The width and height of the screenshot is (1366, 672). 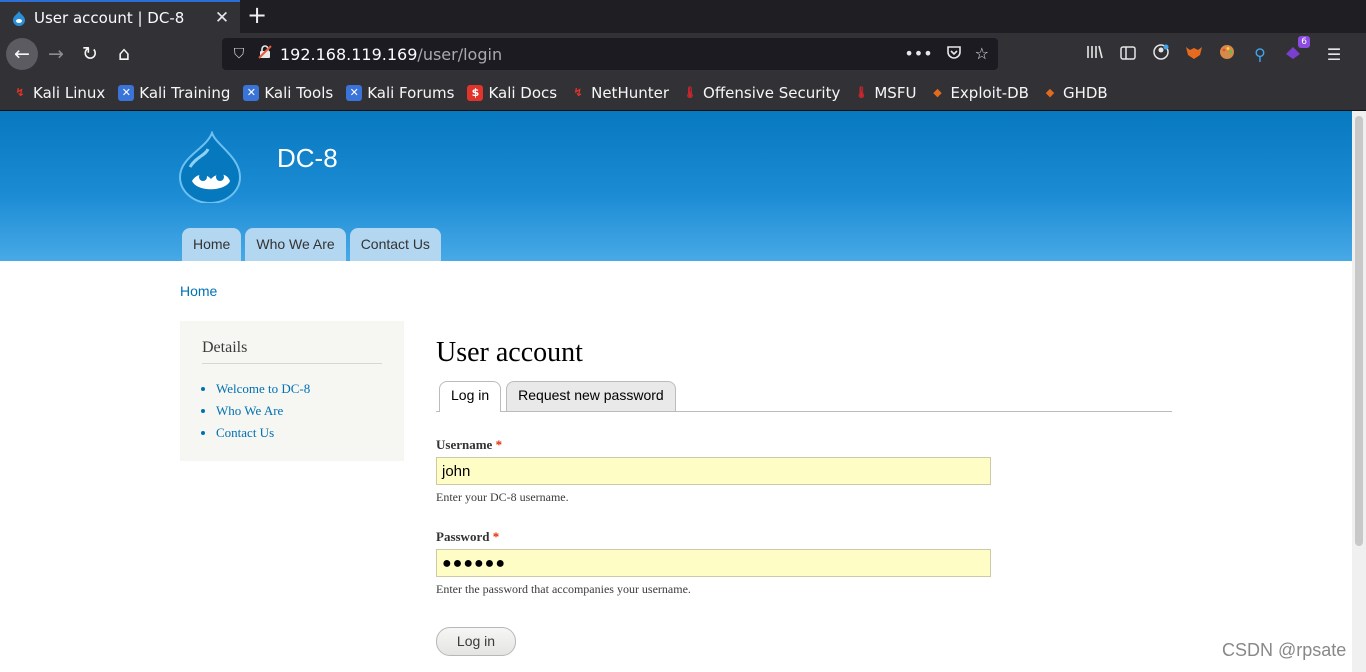 What do you see at coordinates (475, 92) in the screenshot?
I see `kali-docs-icon: $` at bounding box center [475, 92].